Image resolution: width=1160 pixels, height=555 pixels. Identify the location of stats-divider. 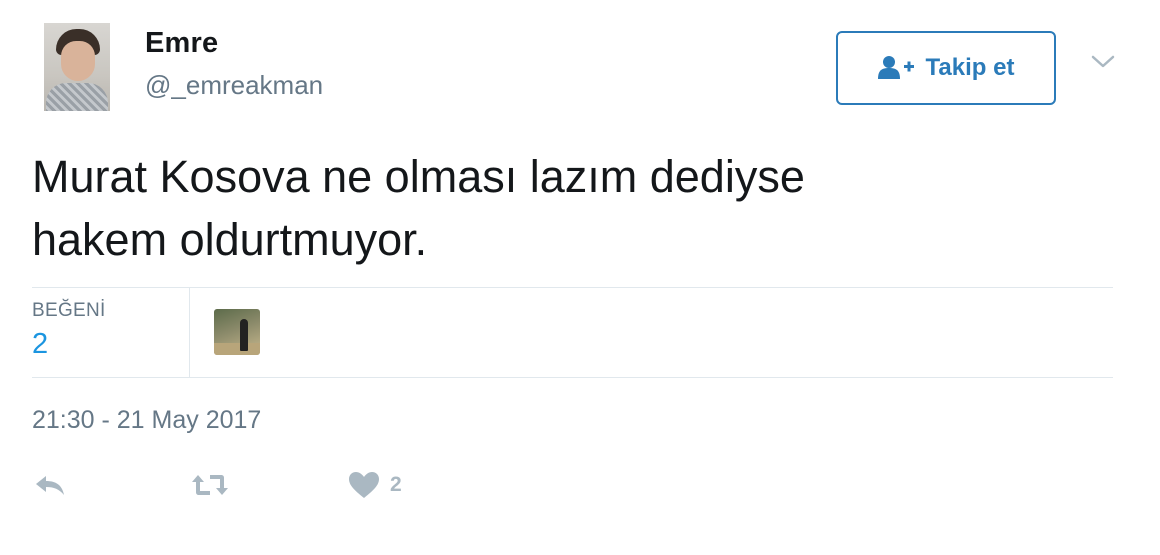
(189, 332).